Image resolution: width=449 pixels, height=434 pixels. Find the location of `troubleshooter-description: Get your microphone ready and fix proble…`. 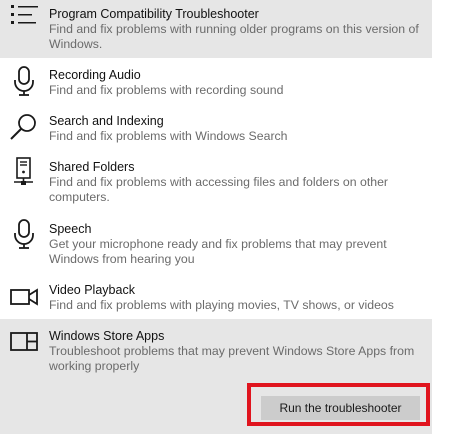

troubleshooter-description: Get your microphone ready and fix proble… is located at coordinates (218, 251).